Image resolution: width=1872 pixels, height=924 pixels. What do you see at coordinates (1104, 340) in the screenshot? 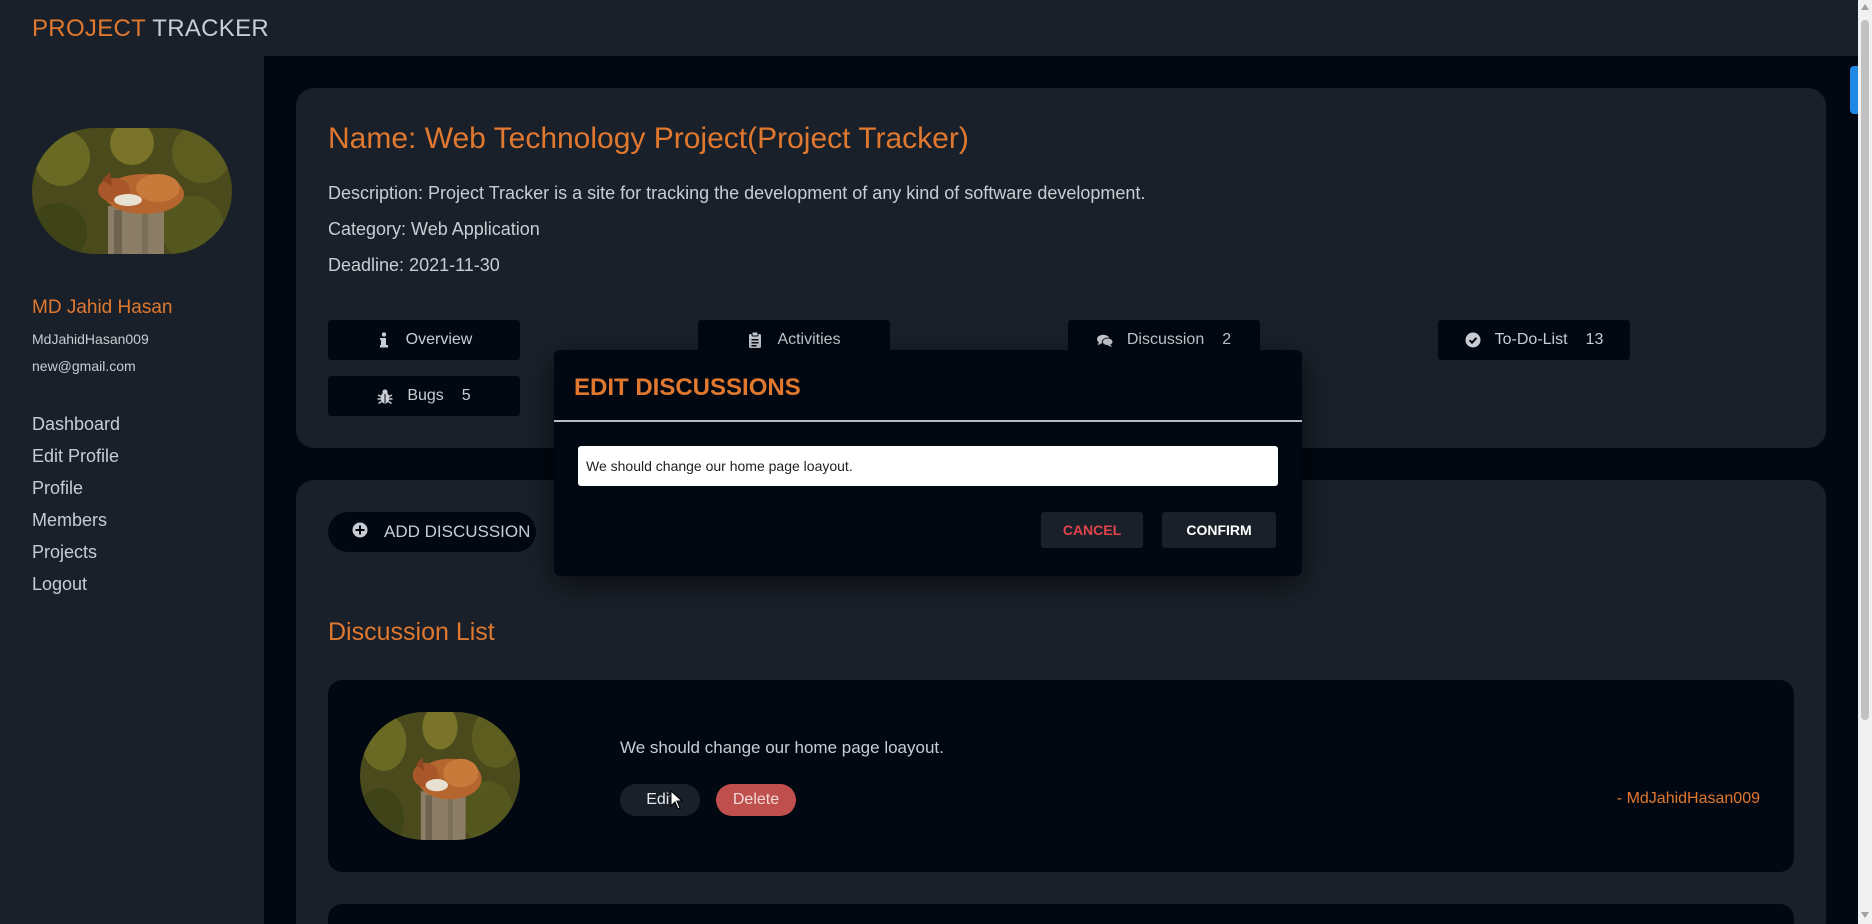
I see `comments-icon` at bounding box center [1104, 340].